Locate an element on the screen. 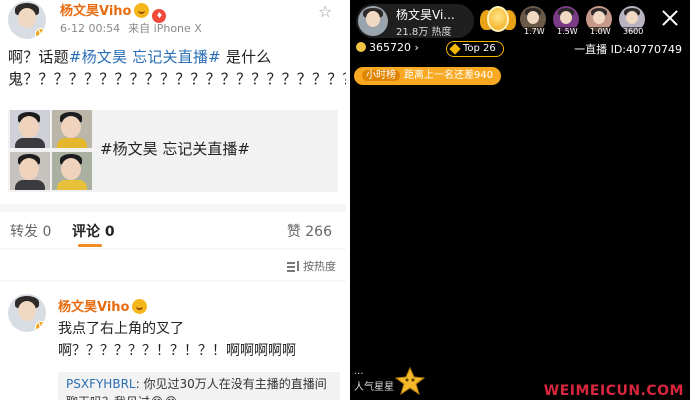 The height and width of the screenshot is (400, 690). favorite-star-icon: ☆ is located at coordinates (325, 11).